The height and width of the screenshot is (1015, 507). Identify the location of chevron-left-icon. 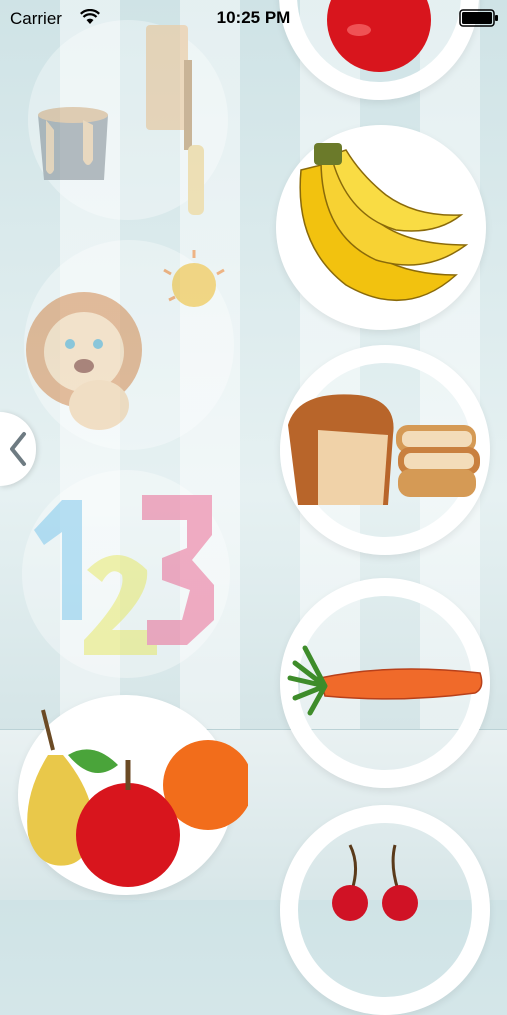
(18, 449).